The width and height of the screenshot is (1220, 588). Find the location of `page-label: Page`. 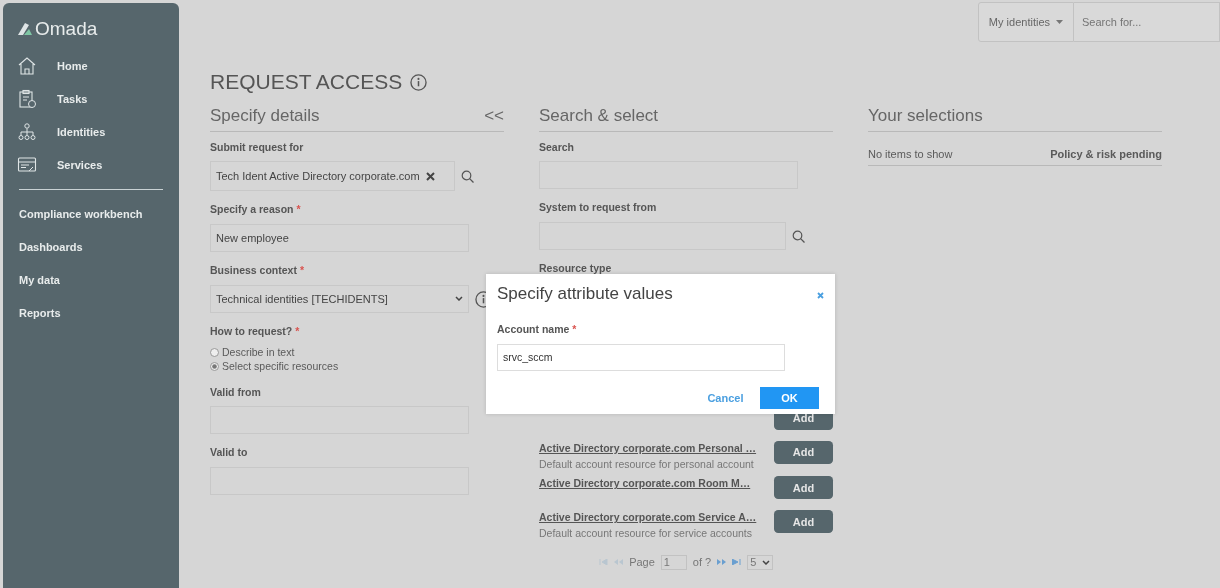

page-label: Page is located at coordinates (642, 562).